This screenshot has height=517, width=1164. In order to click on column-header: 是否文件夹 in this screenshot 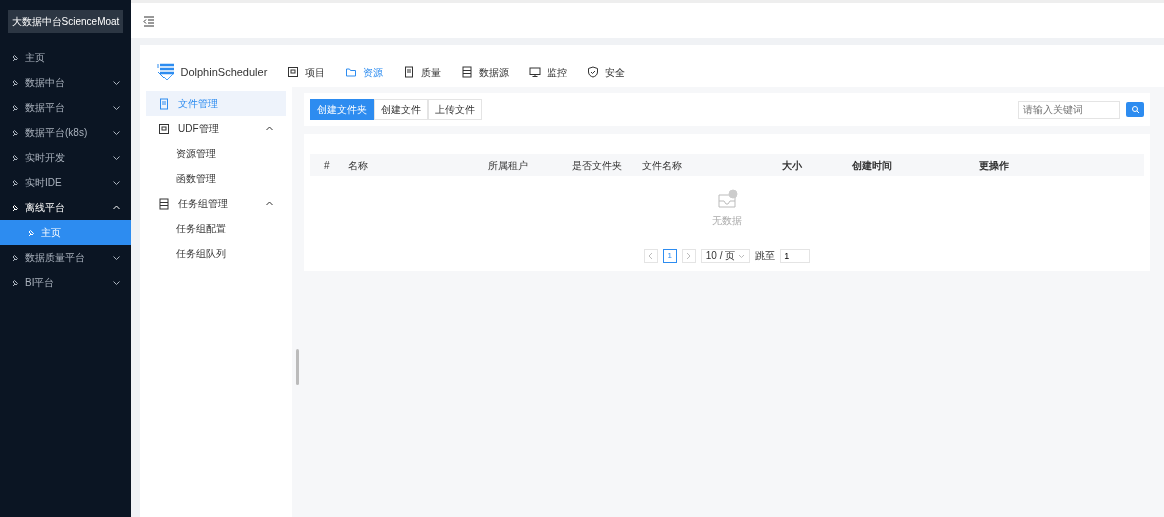, I will do `click(597, 165)`.